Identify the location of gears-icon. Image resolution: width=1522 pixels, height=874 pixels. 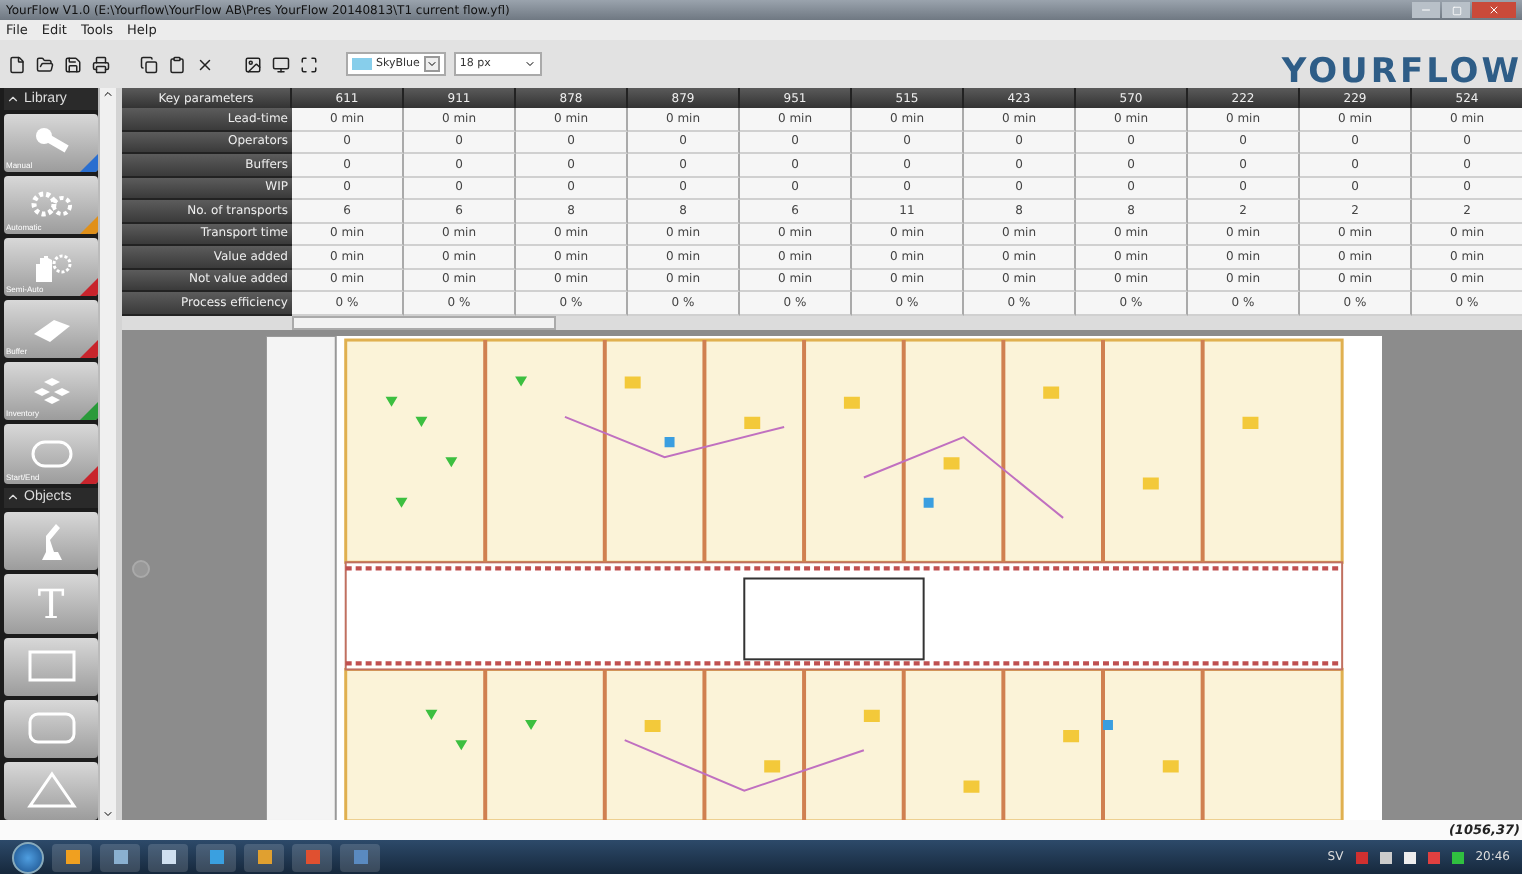
(51, 204).